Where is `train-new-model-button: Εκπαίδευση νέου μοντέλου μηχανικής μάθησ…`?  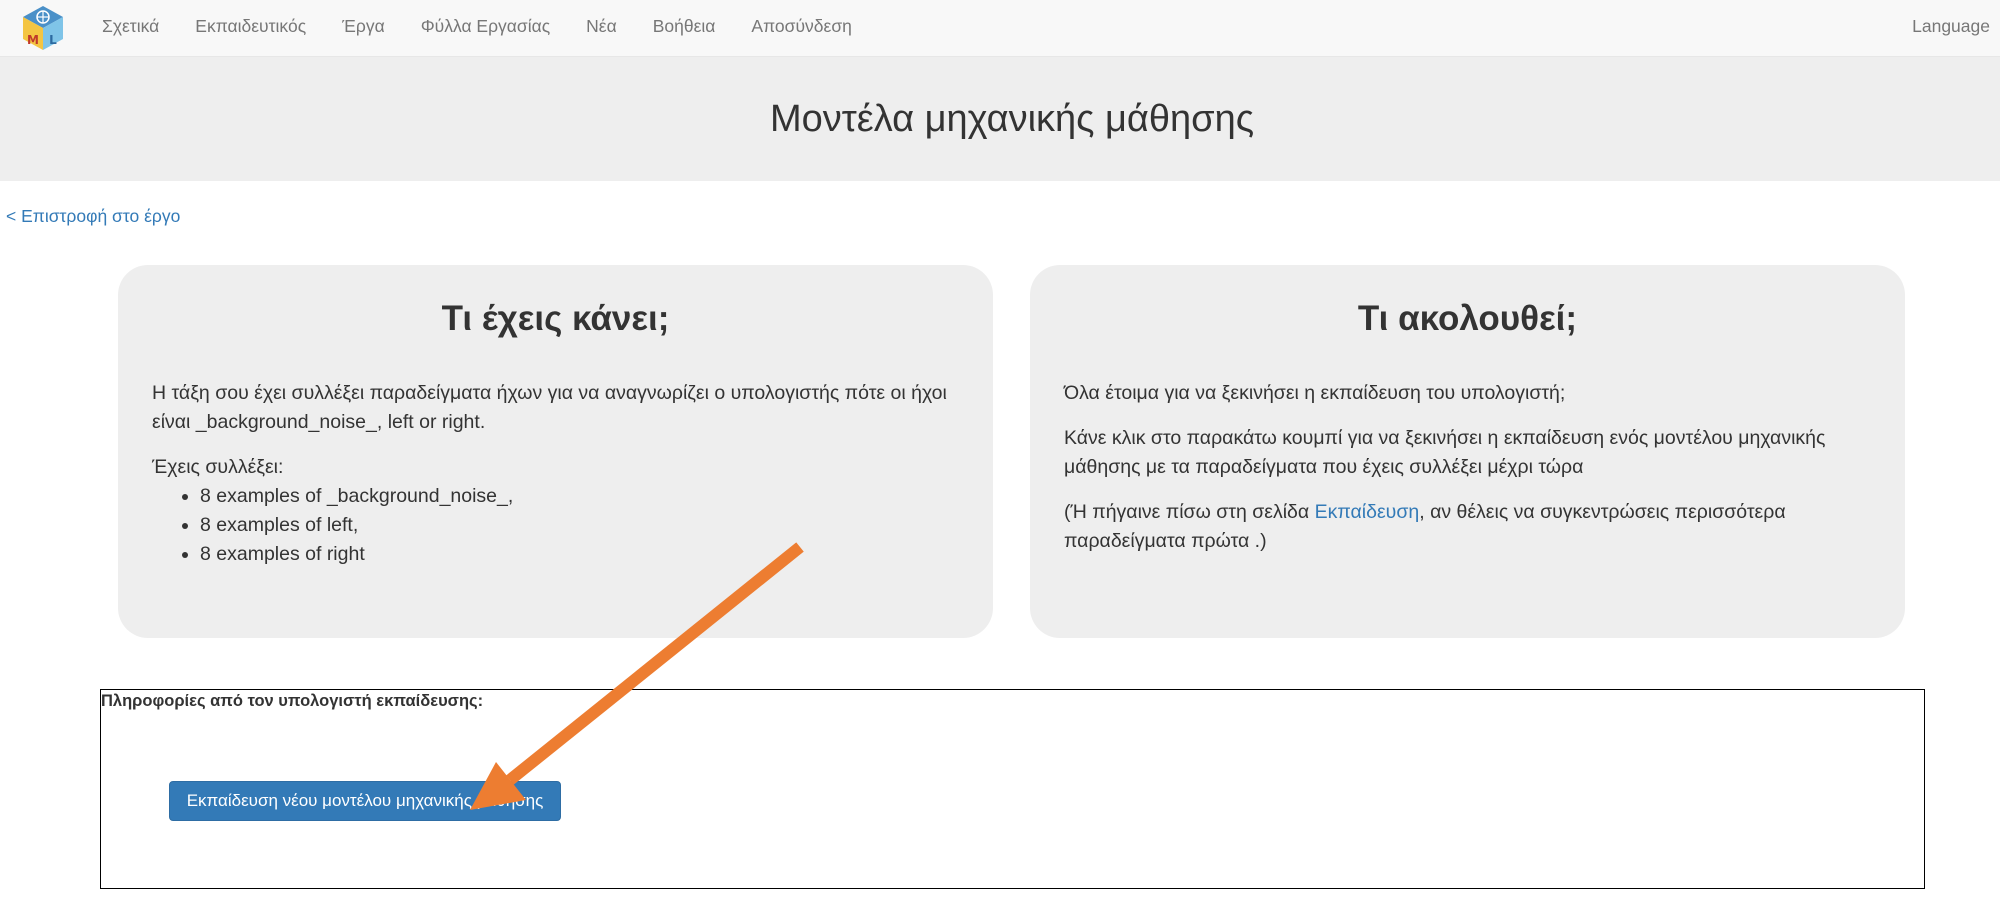 train-new-model-button: Εκπαίδευση νέου μοντέλου μηχανικής μάθησ… is located at coordinates (365, 801).